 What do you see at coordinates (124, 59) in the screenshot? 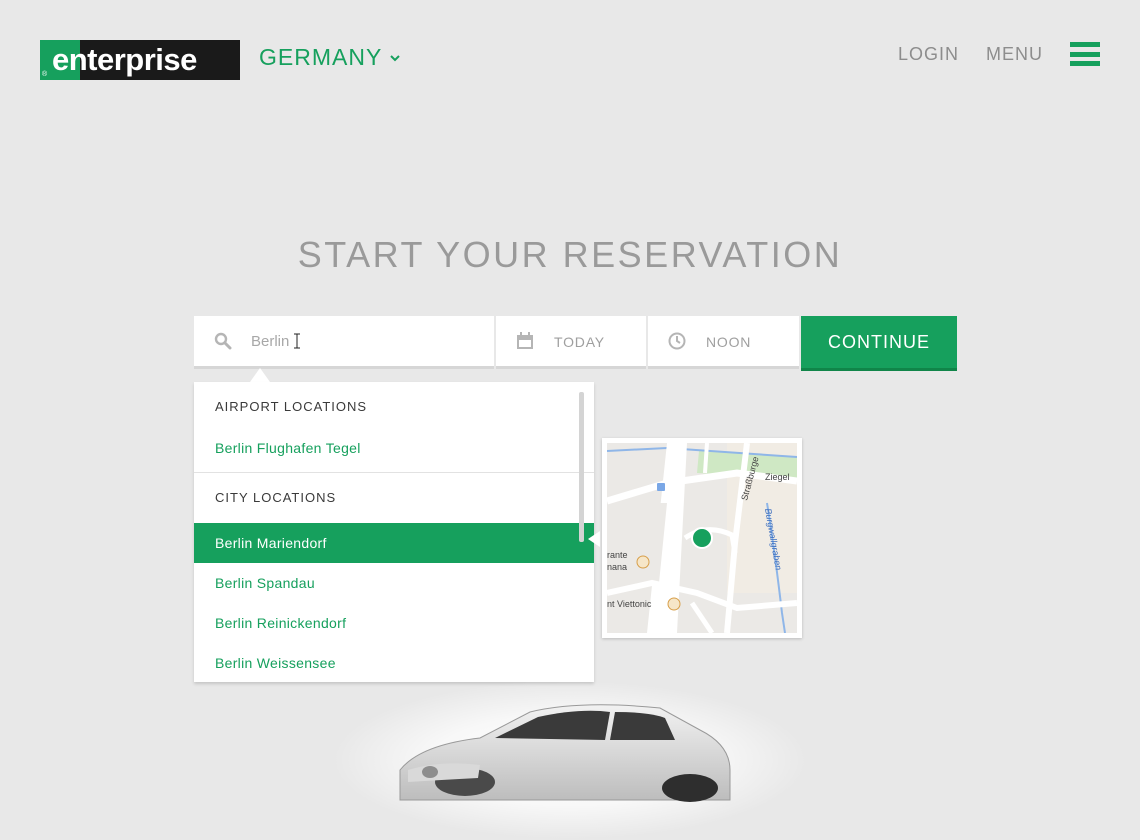
I see `logo-text: enterprise` at bounding box center [124, 59].